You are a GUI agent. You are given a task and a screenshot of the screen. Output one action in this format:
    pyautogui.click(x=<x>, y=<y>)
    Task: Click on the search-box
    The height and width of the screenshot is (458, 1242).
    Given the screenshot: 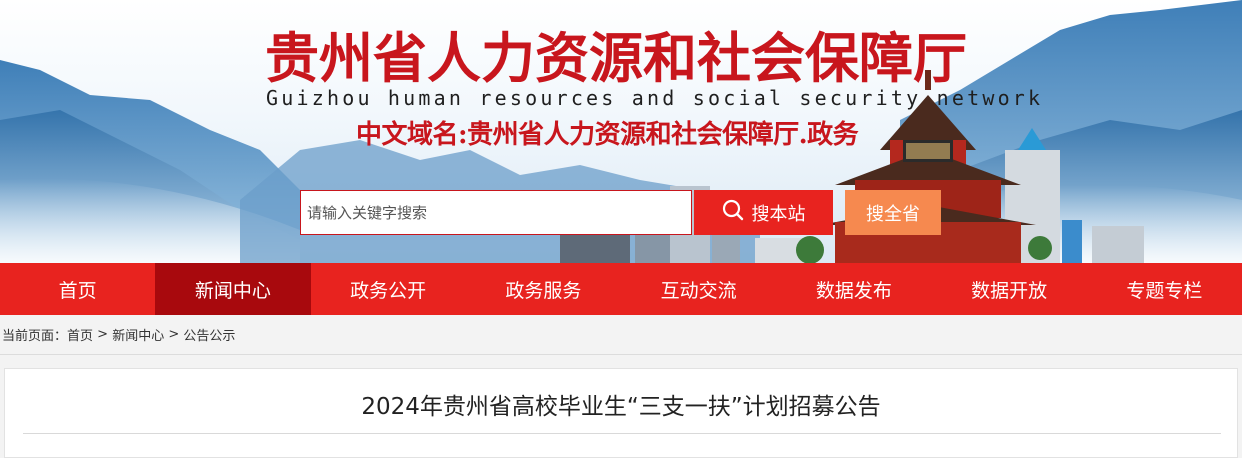 What is the action you would take?
    pyautogui.click(x=496, y=212)
    